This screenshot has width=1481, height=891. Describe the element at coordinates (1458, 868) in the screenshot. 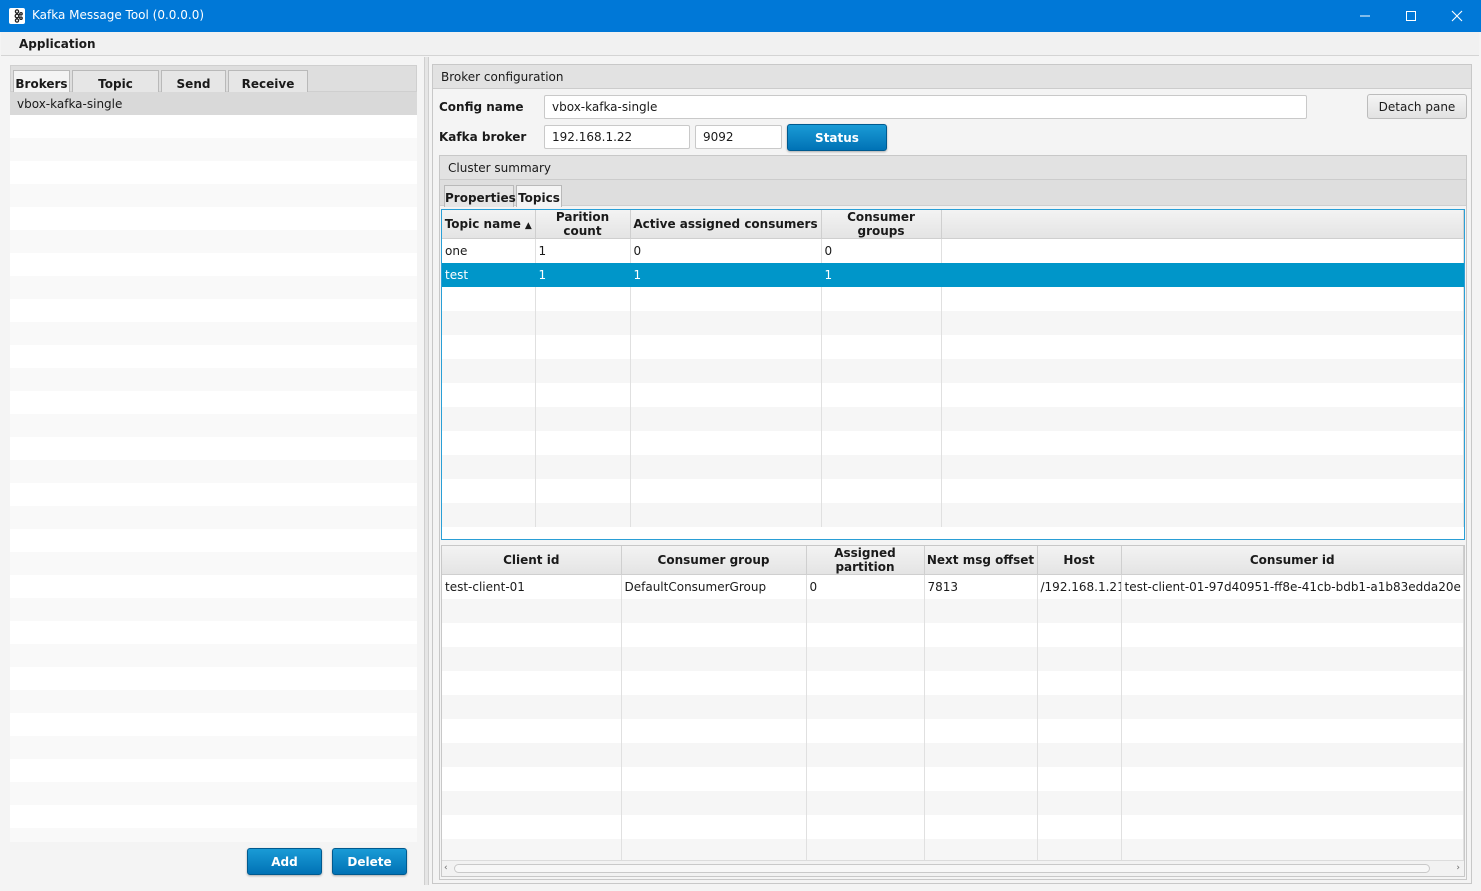

I see `scroll-right-icon: ›` at that location.